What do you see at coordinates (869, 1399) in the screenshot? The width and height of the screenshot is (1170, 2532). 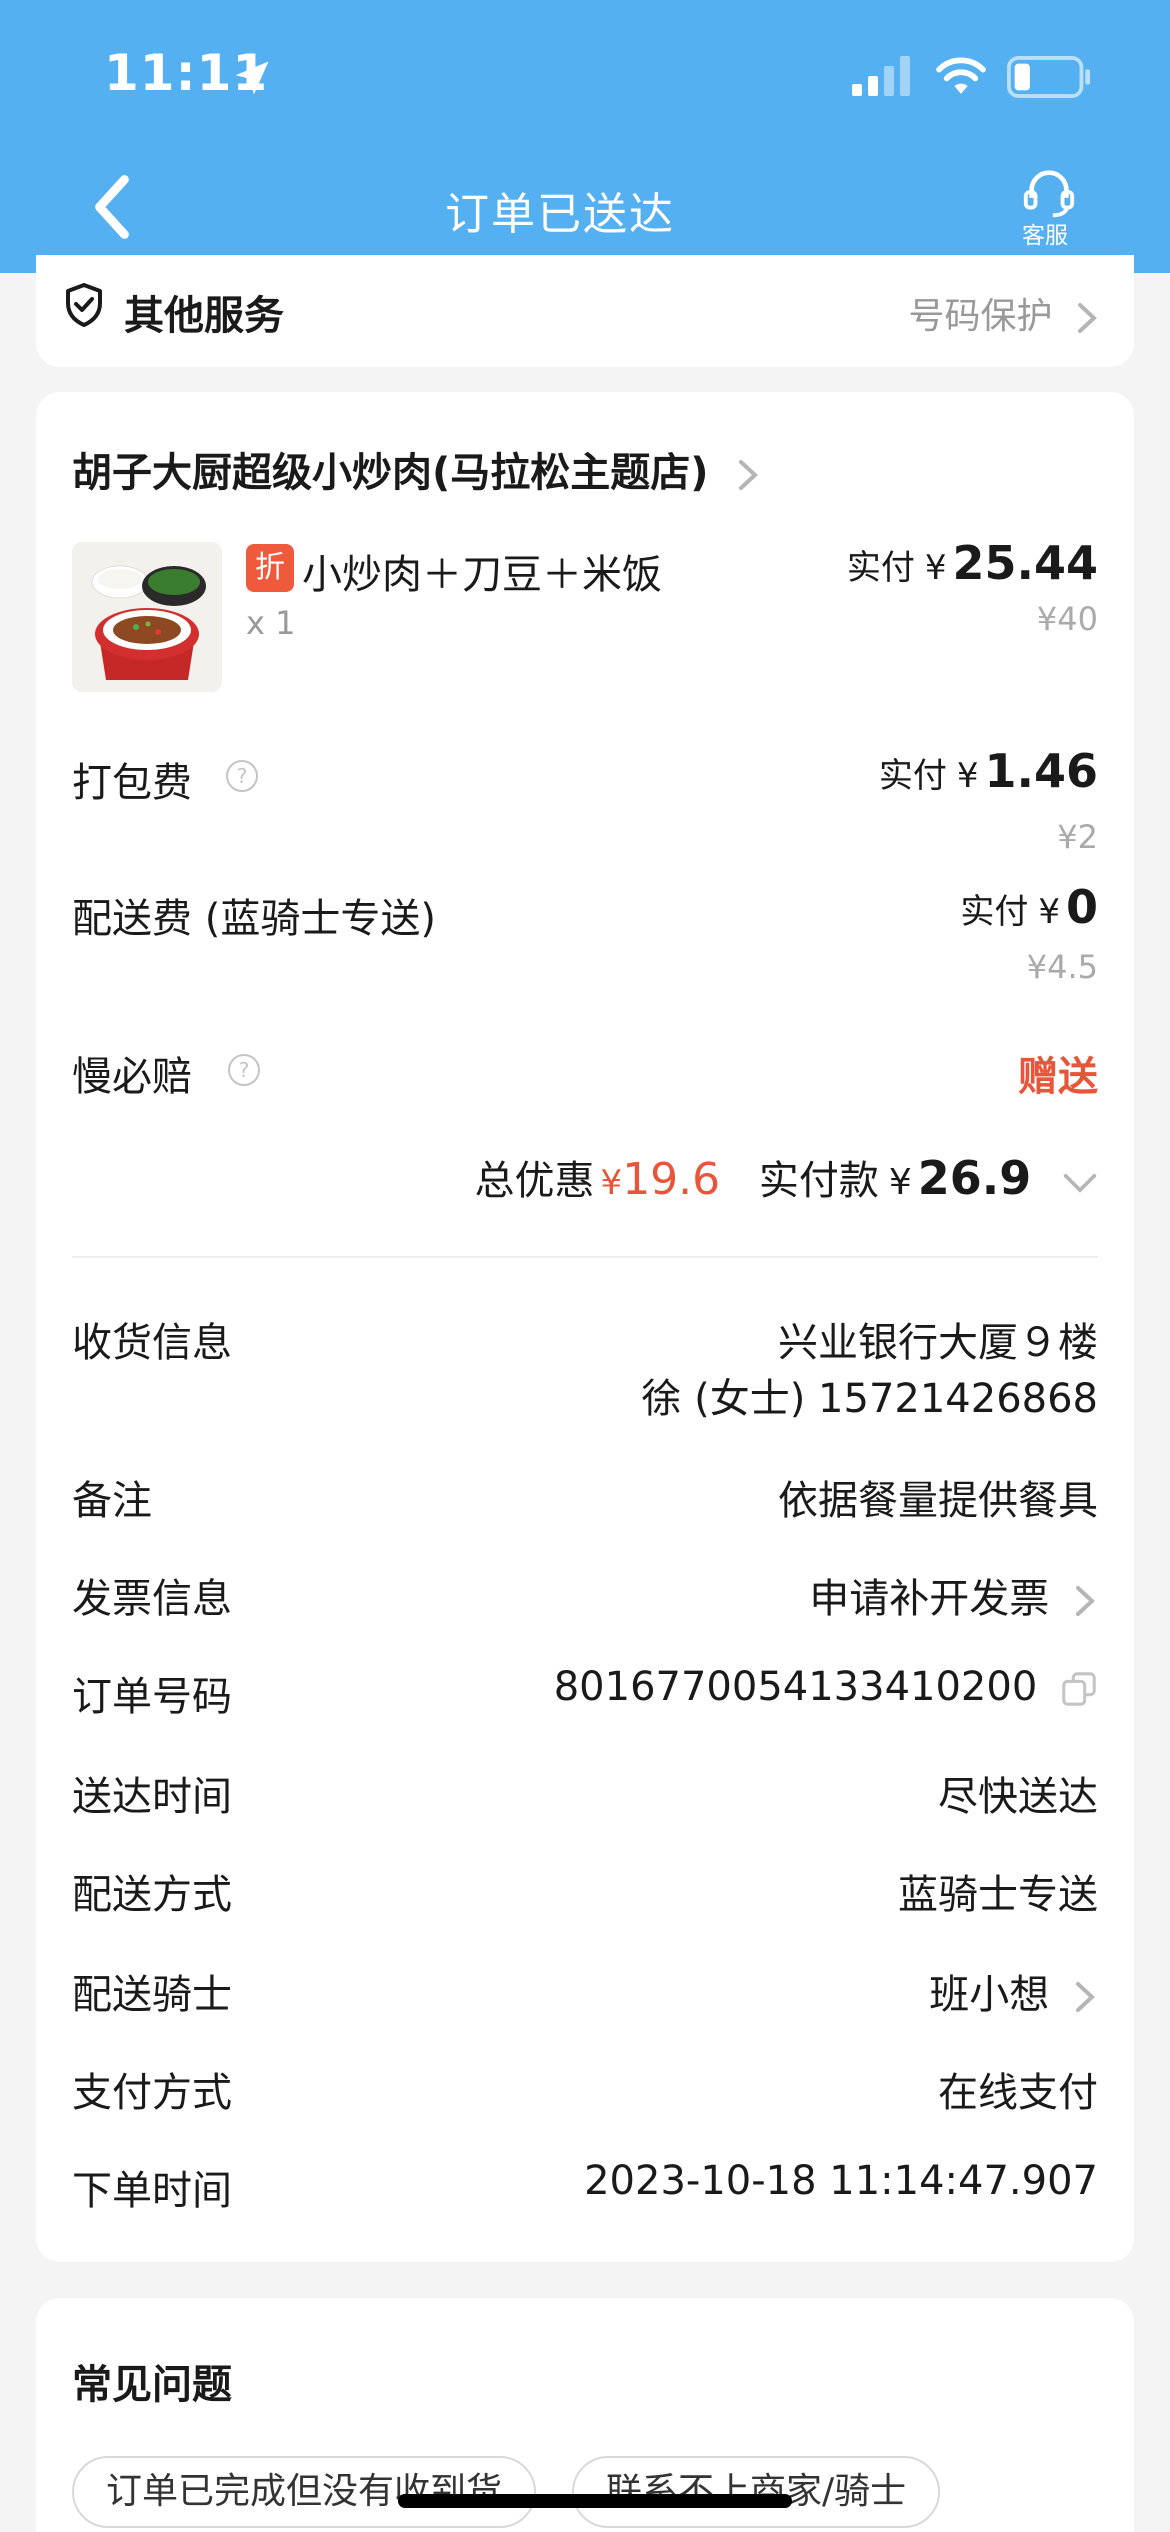 I see `recipient-contact: 徐 (女士) 15721426868` at bounding box center [869, 1399].